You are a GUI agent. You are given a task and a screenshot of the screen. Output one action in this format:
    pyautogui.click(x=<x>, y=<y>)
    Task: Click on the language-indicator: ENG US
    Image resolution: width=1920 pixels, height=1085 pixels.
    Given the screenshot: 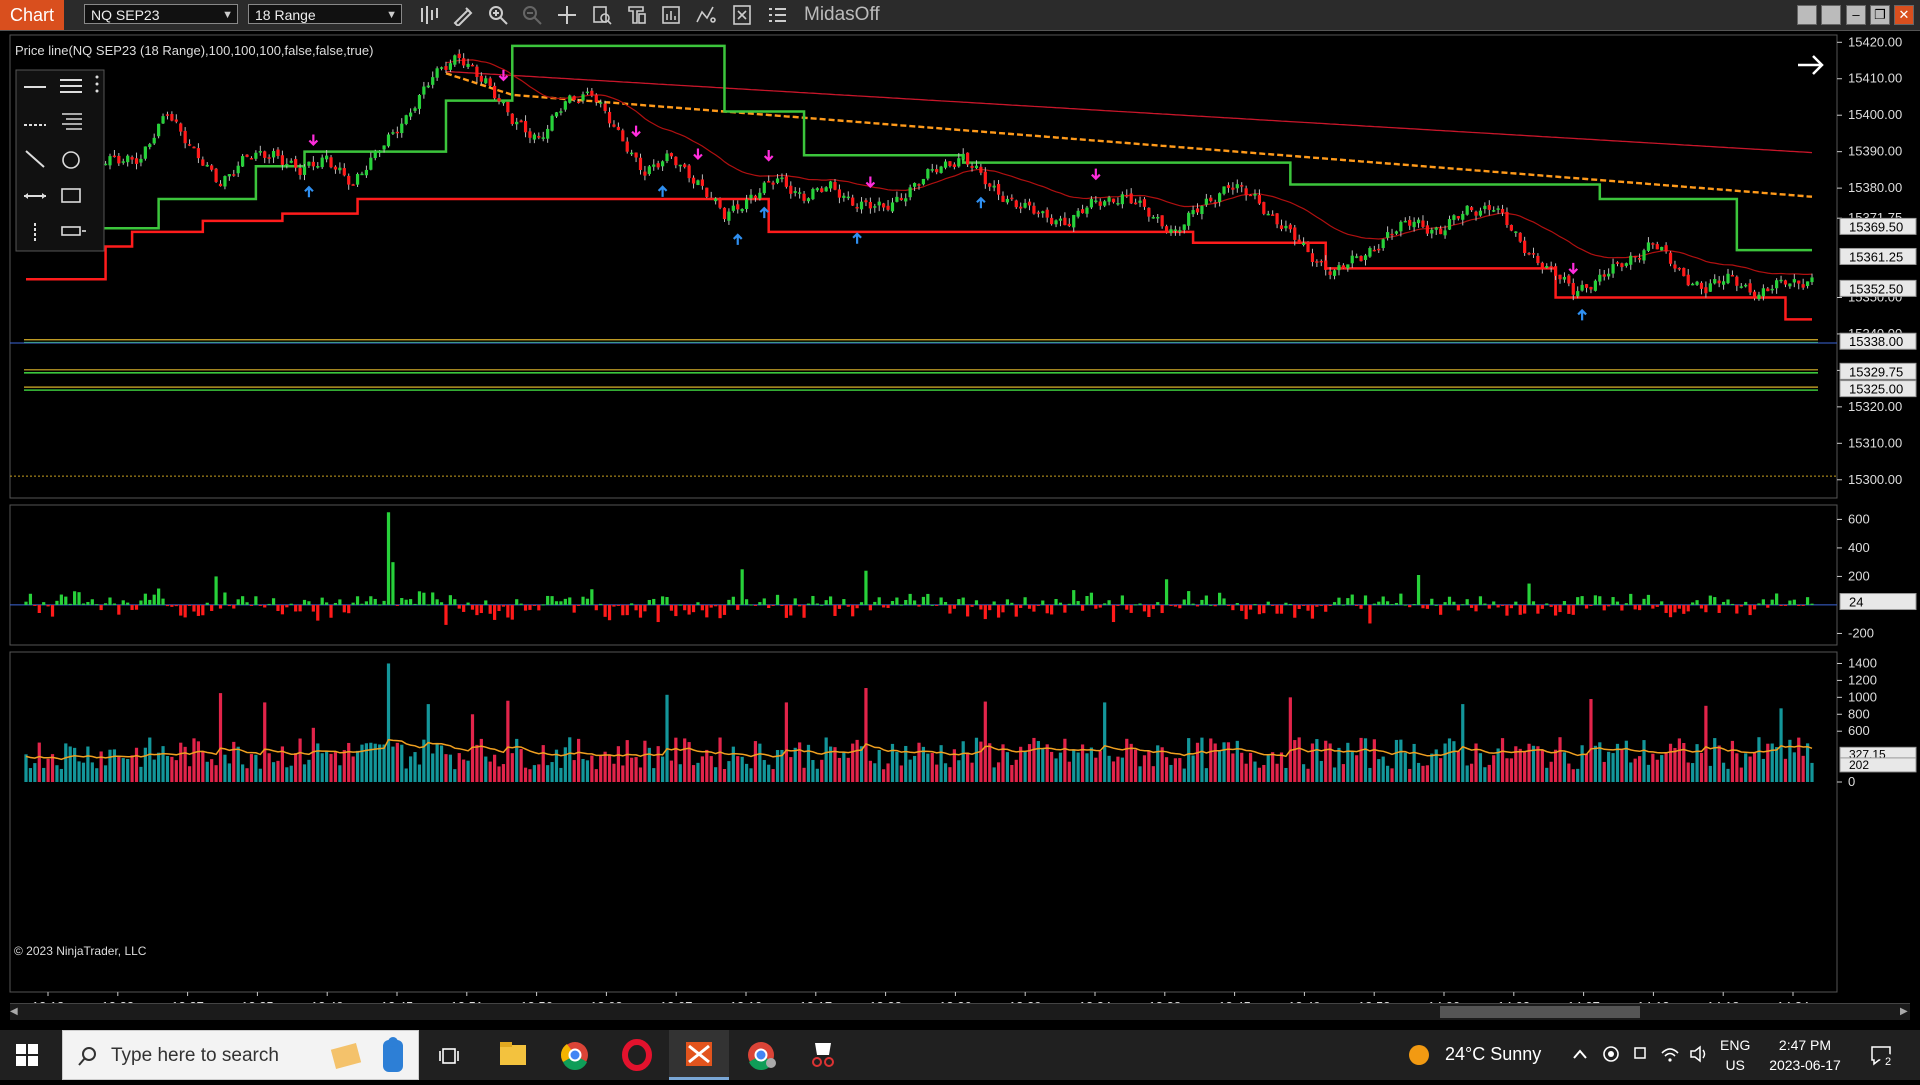 What is the action you would take?
    pyautogui.click(x=1735, y=1055)
    